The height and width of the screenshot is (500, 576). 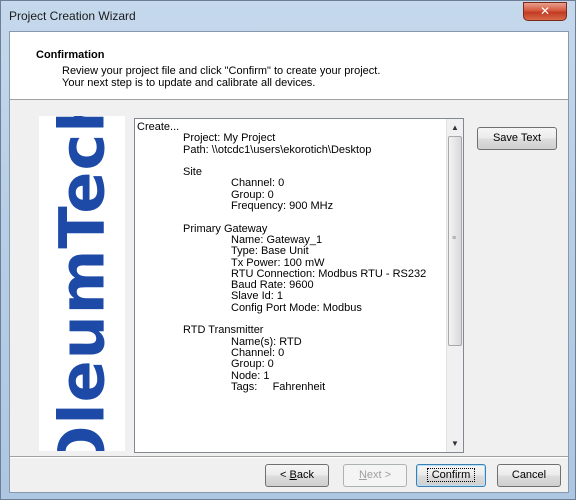 I want to click on summary-line: Frequency: 900 MHz, so click(x=282, y=206).